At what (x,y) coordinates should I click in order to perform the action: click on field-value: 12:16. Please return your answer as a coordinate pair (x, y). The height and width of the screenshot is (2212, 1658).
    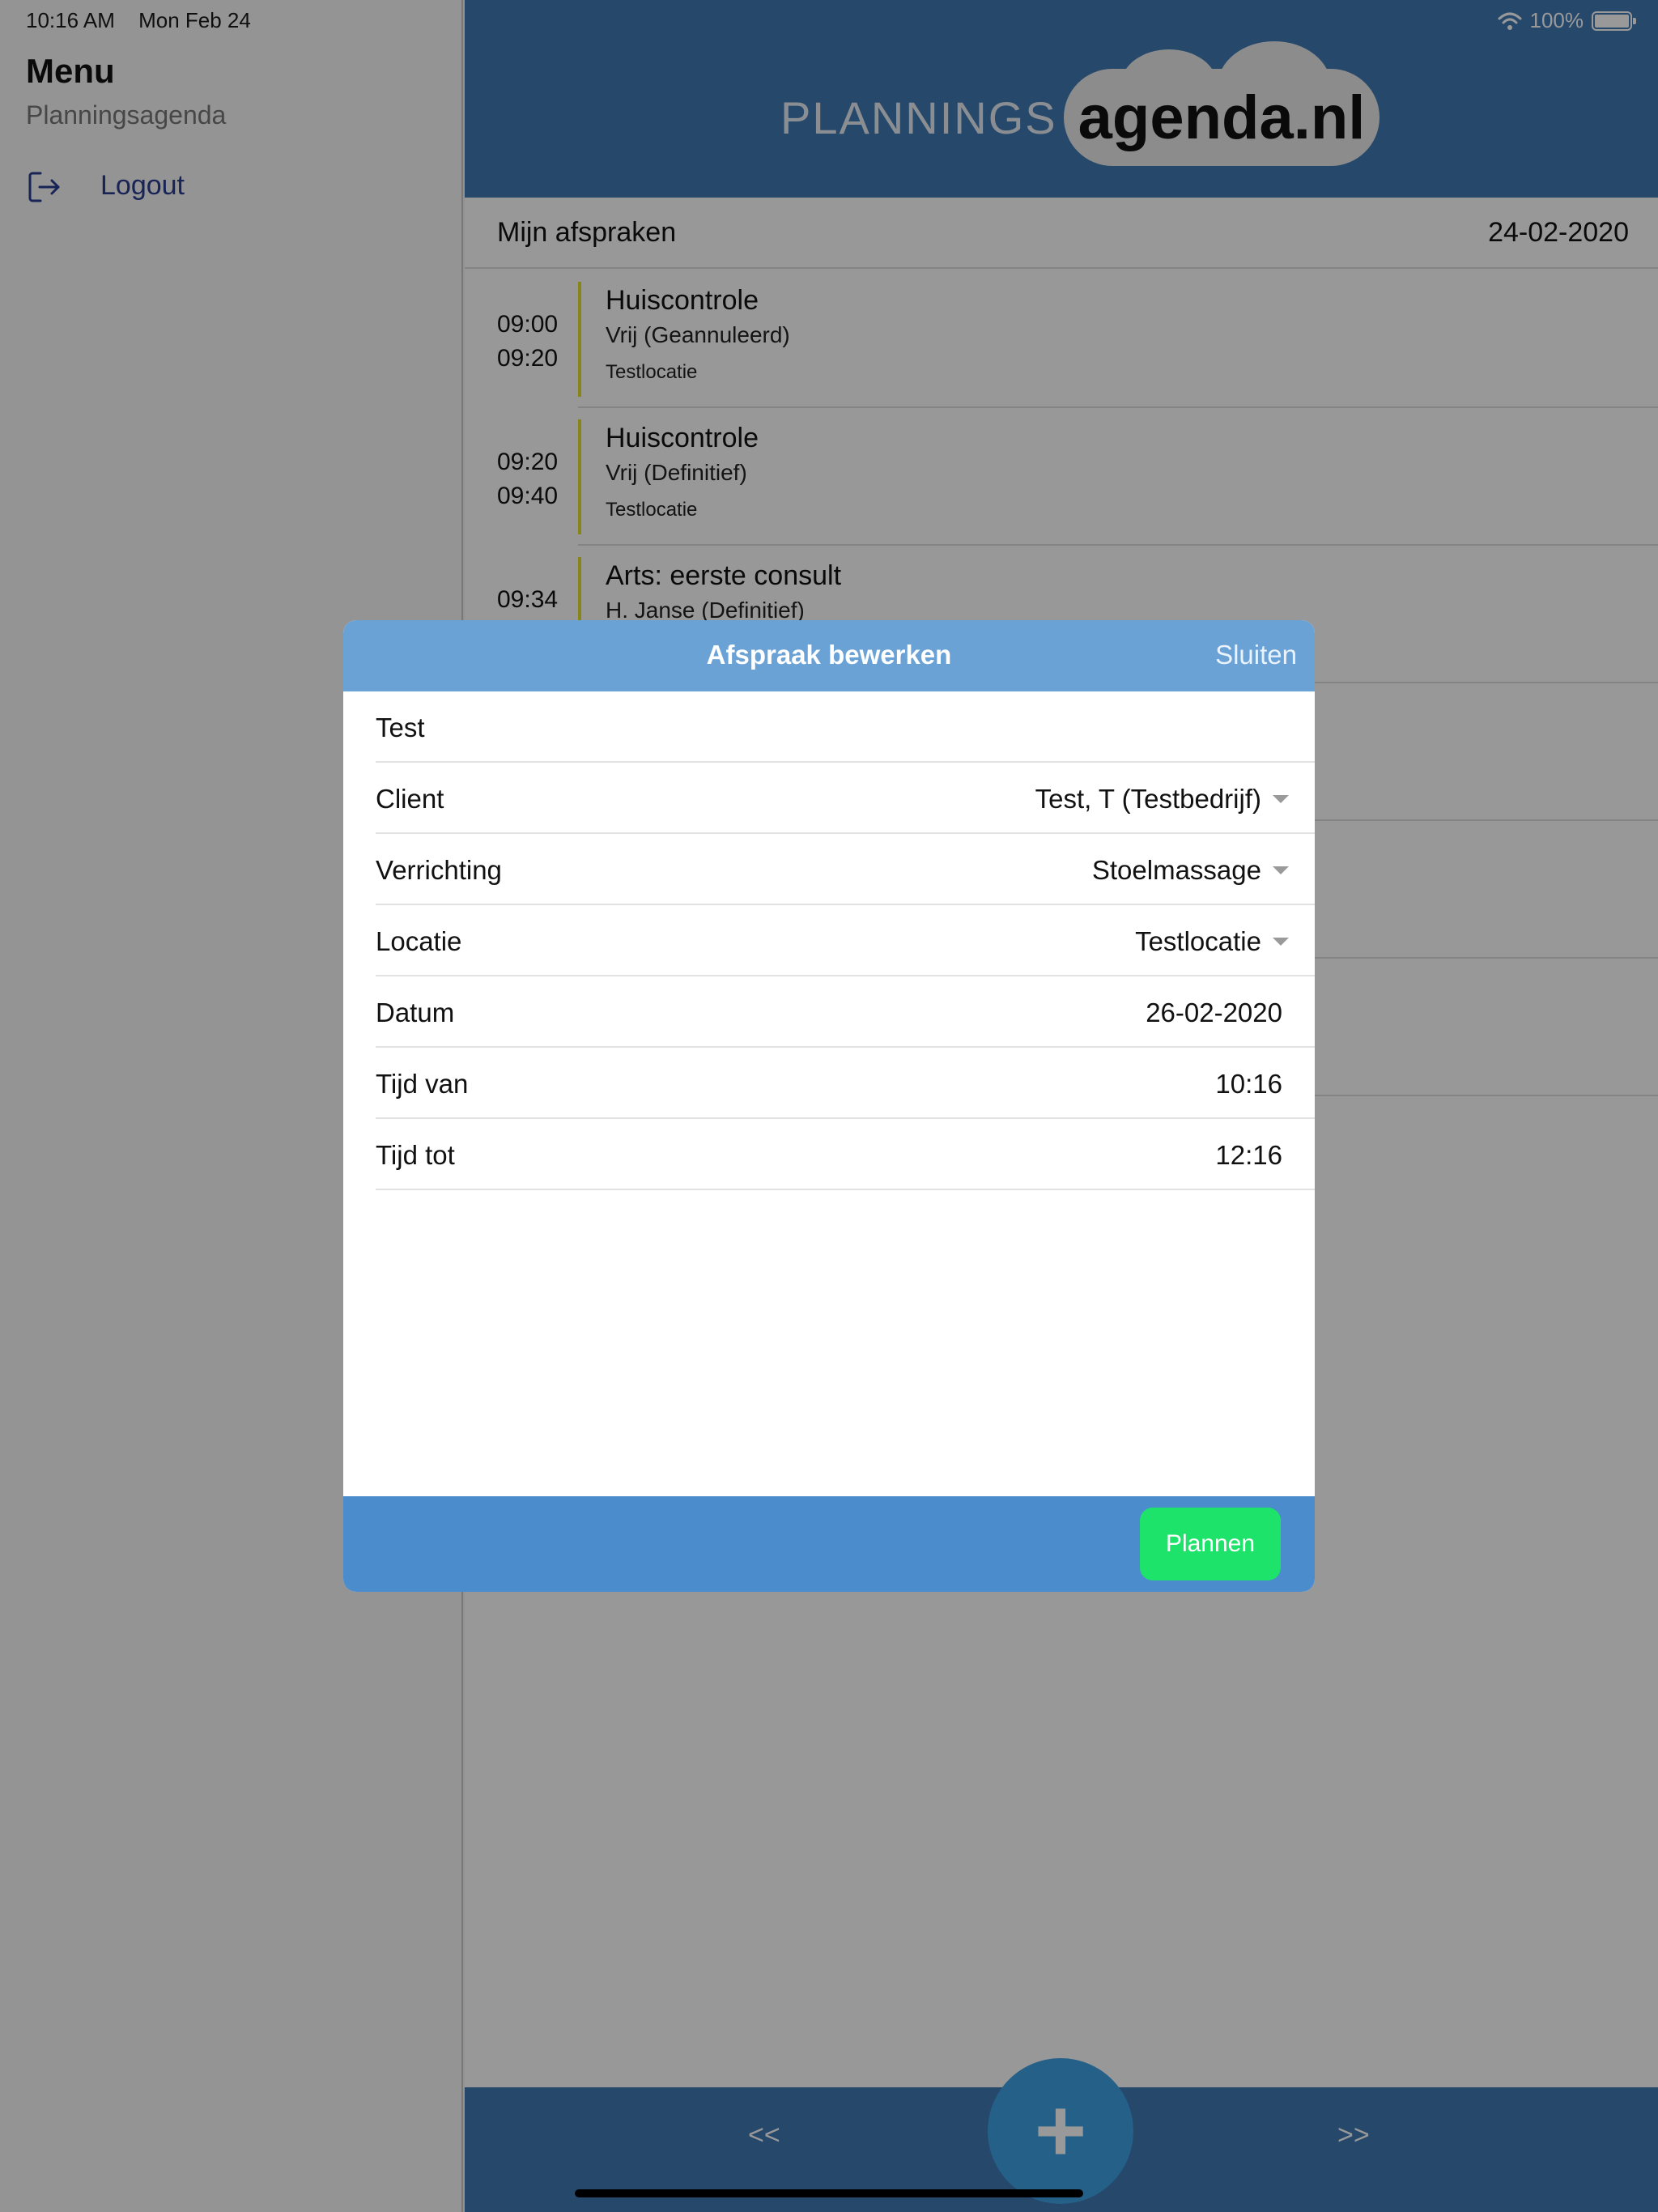
    Looking at the image, I should click on (1248, 1155).